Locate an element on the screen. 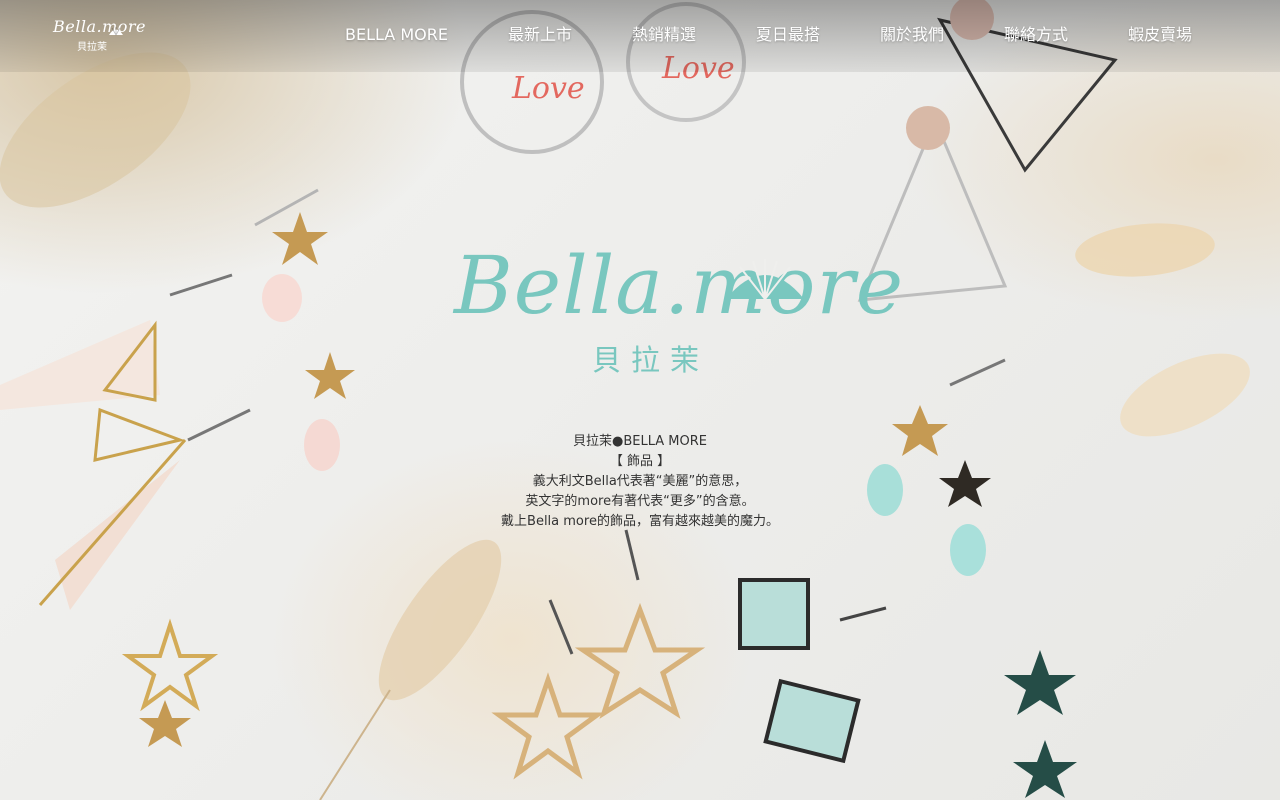  nav-summer-picks: 夏日最搭 is located at coordinates (788, 35).